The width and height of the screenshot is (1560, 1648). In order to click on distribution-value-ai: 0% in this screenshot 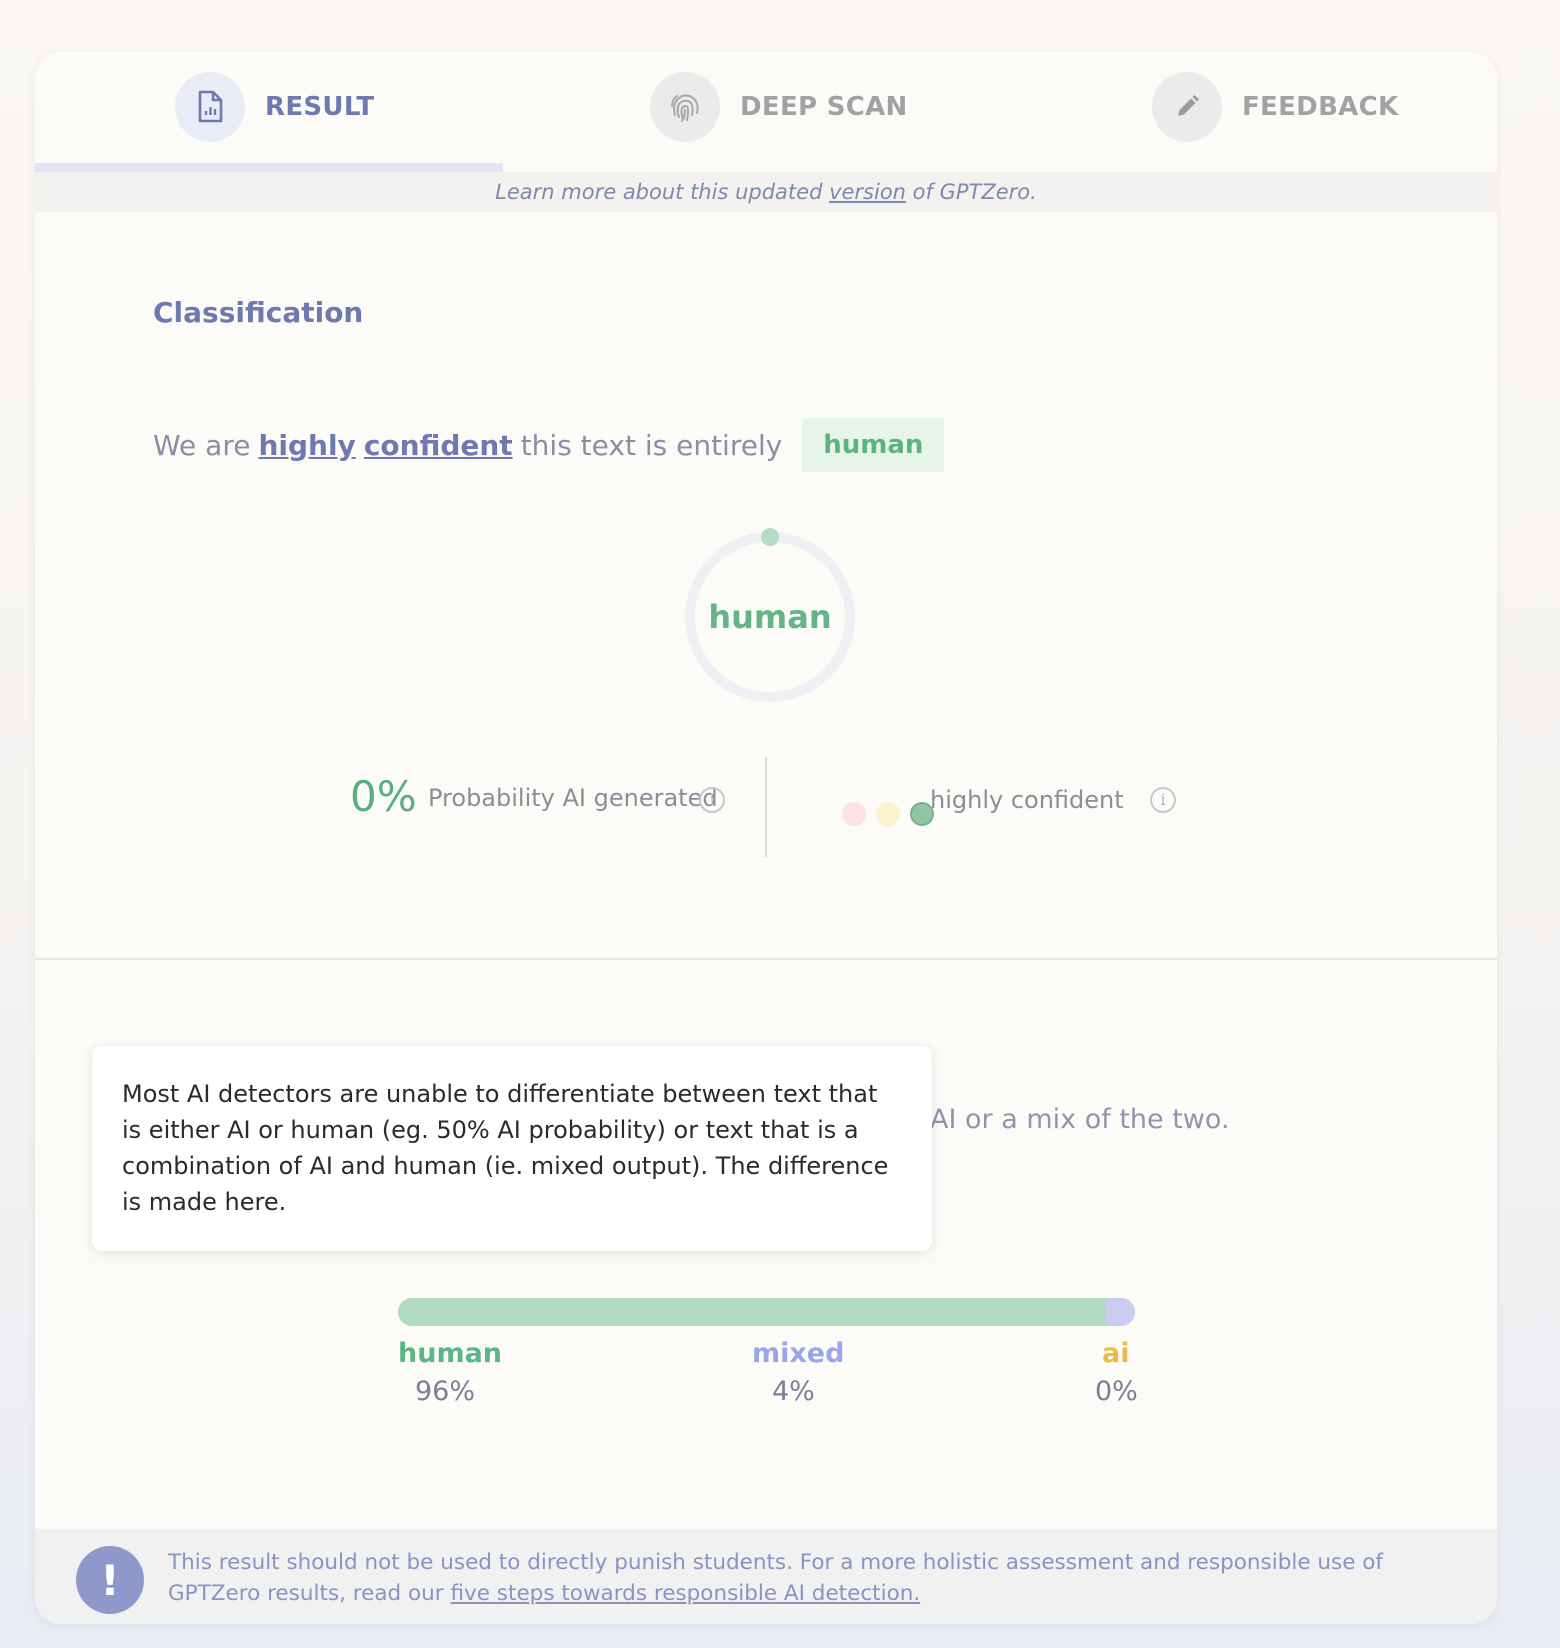, I will do `click(1116, 1391)`.